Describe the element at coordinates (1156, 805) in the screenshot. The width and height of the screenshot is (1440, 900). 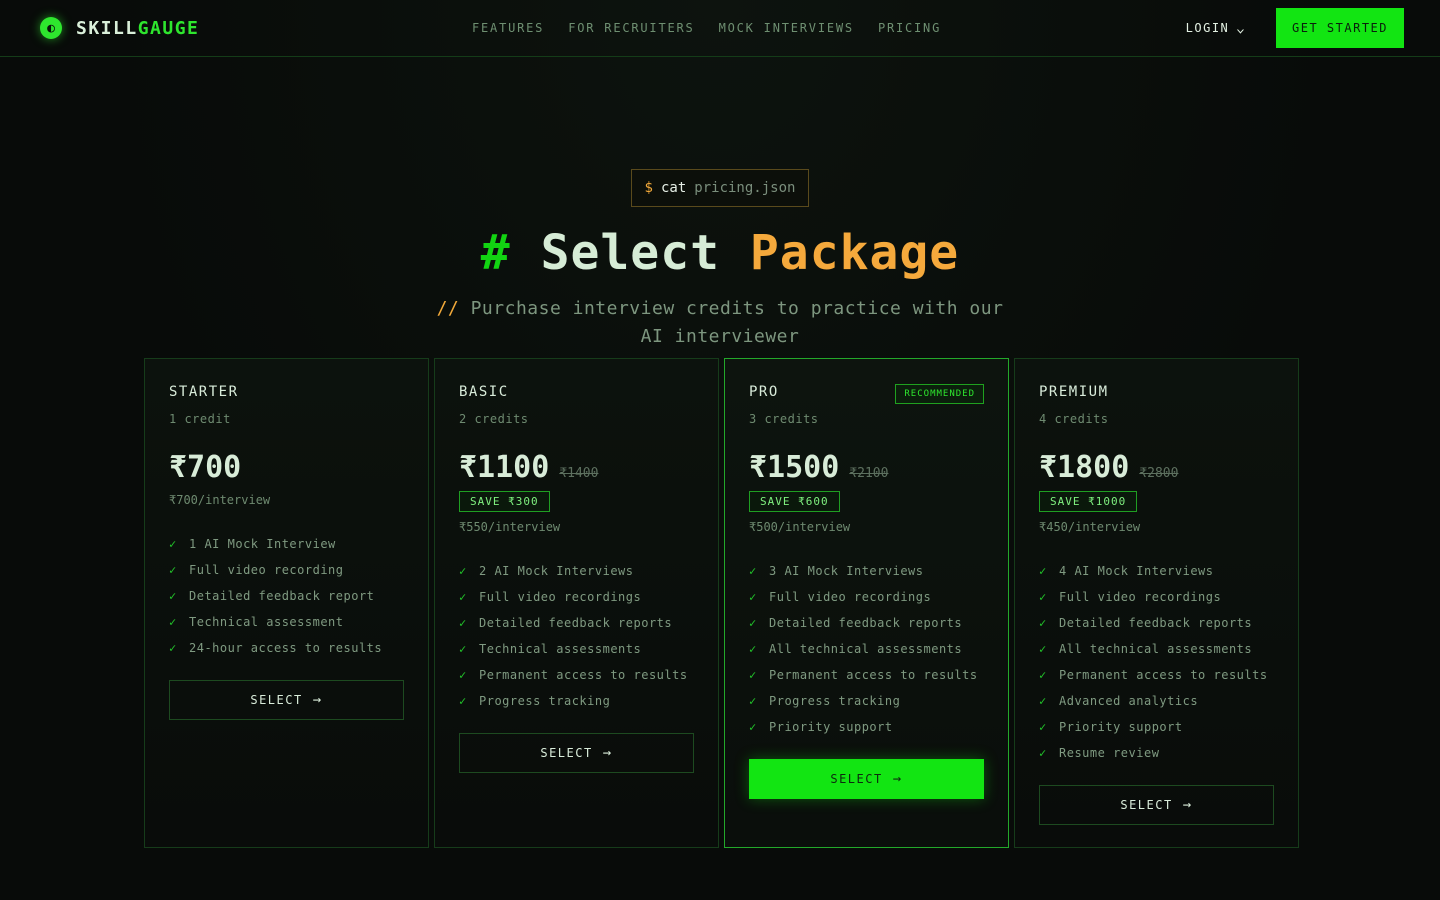
I see `select-button-premium: SELECT →` at that location.